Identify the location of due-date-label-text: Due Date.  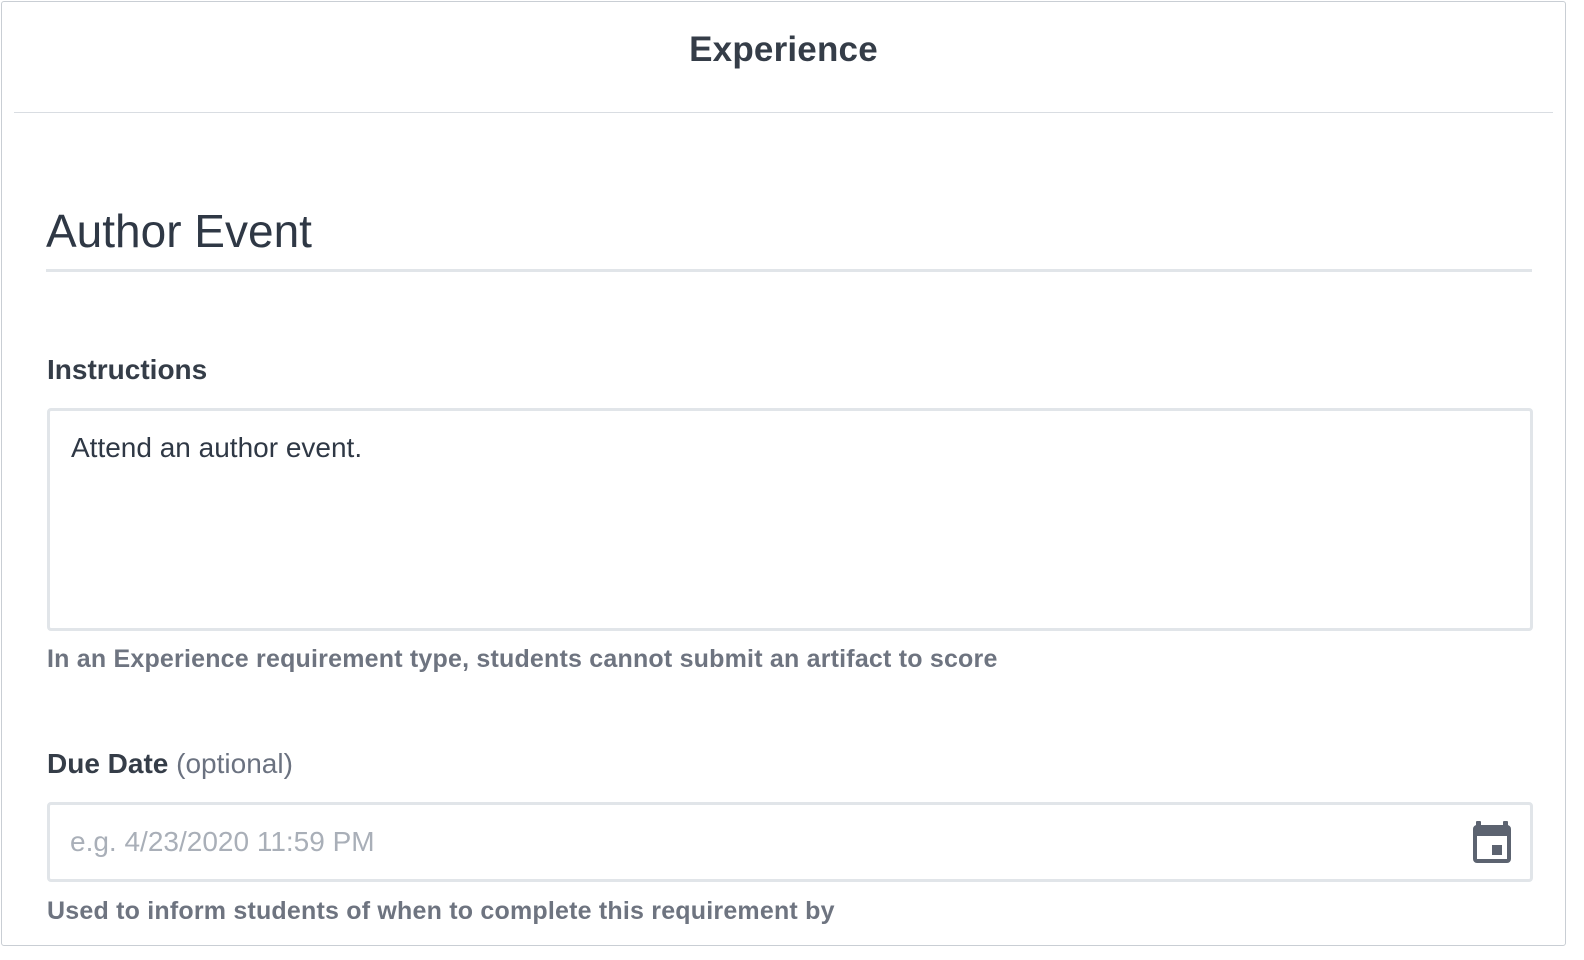
(108, 763).